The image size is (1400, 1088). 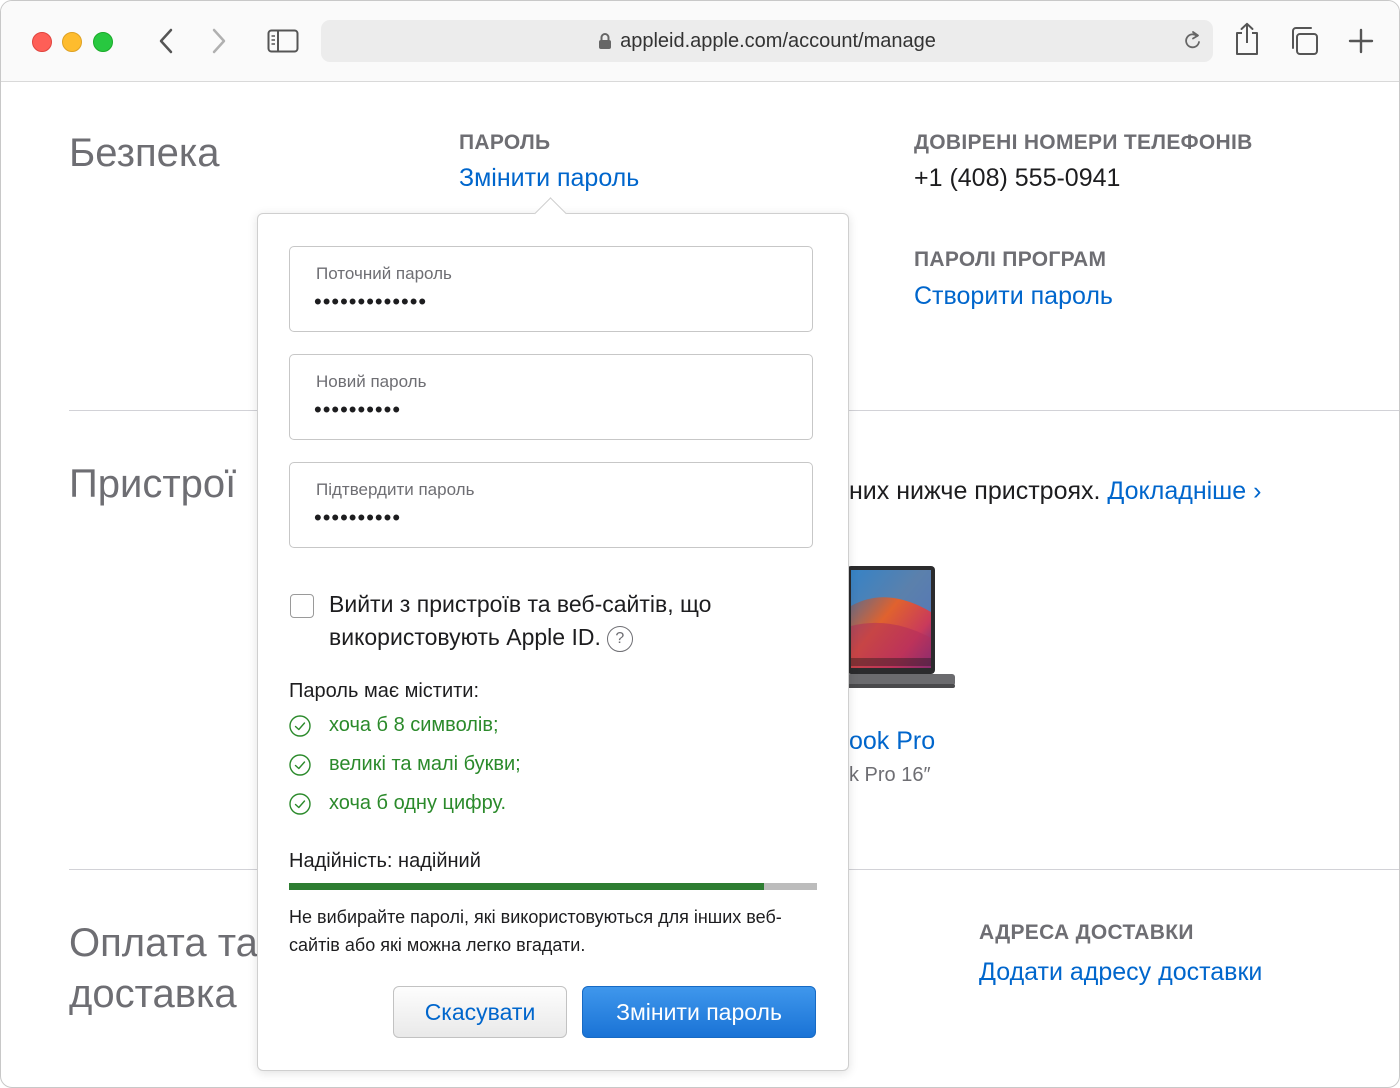 What do you see at coordinates (1120, 972) in the screenshot?
I see `add-shipping-address-link: Додати адресу доставки` at bounding box center [1120, 972].